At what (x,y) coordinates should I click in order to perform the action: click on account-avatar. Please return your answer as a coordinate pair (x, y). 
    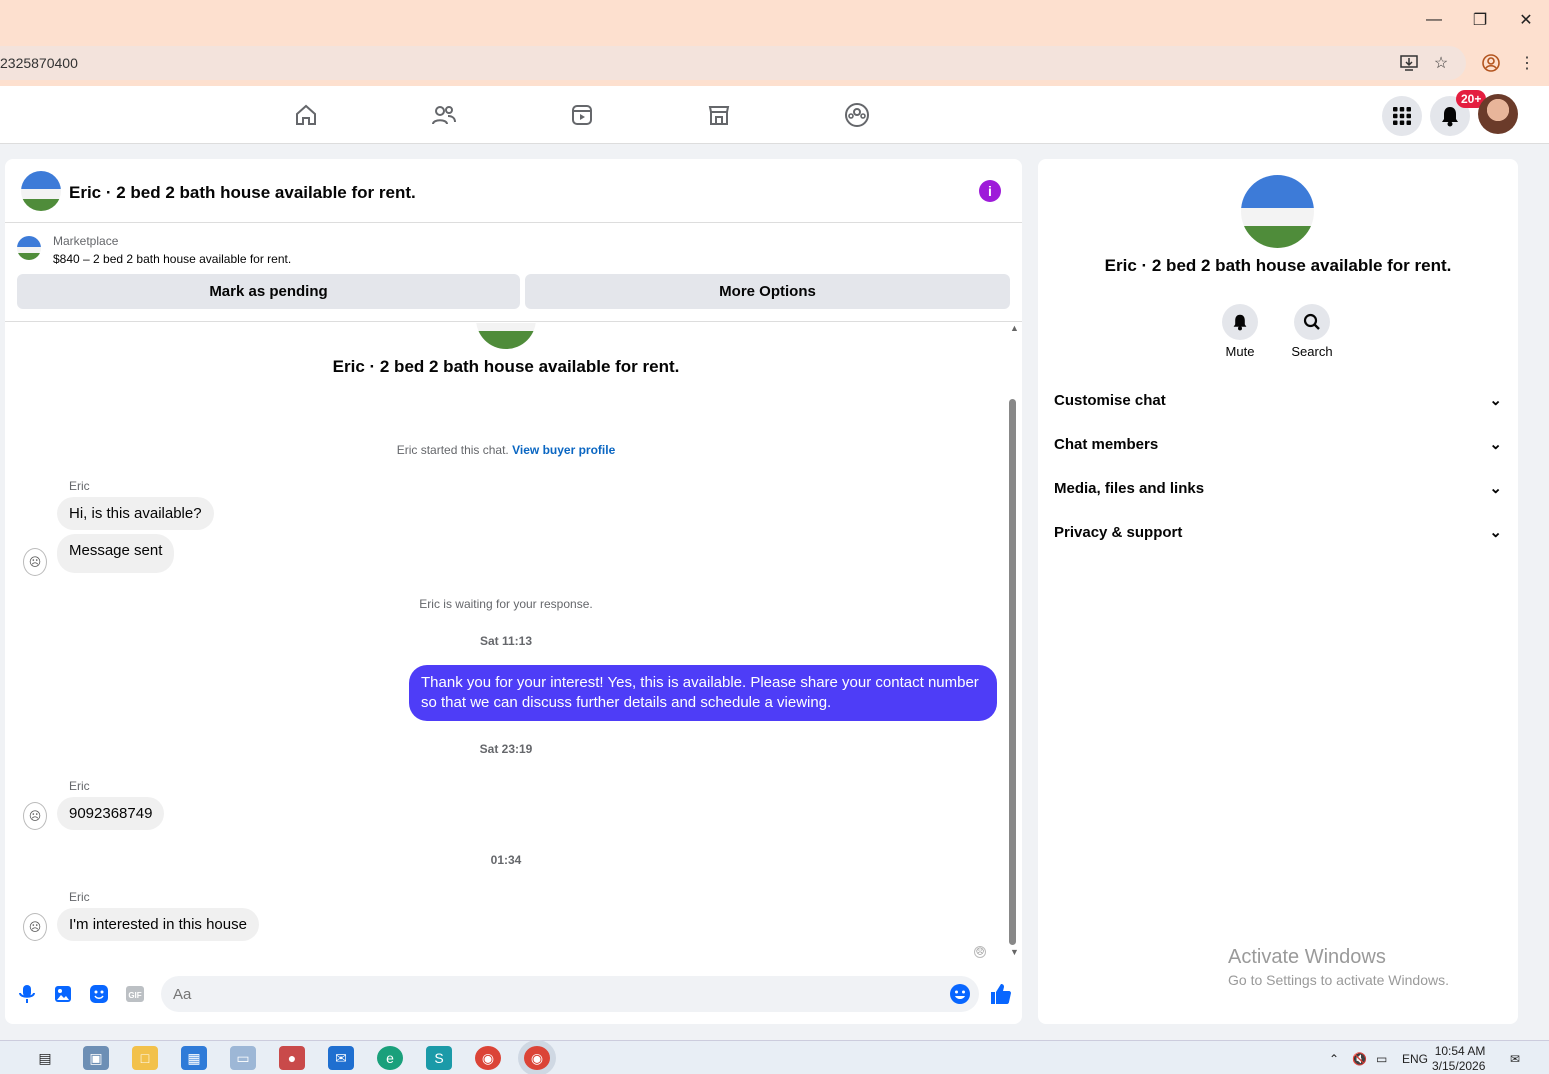
    Looking at the image, I should click on (1498, 114).